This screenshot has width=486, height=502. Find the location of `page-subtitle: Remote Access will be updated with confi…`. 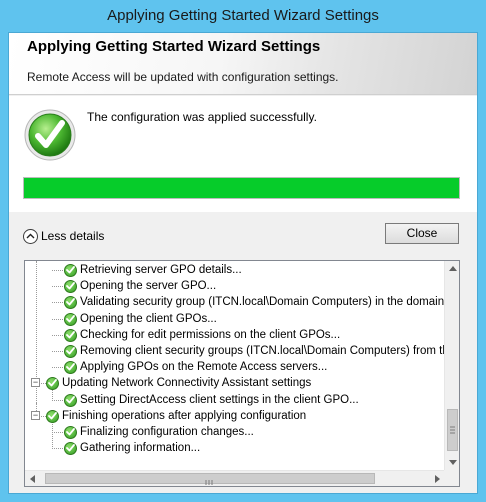

page-subtitle: Remote Access will be updated with confi… is located at coordinates (183, 77).